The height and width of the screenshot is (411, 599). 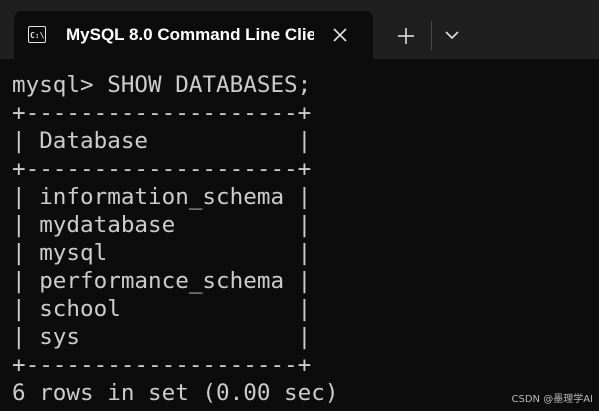 What do you see at coordinates (162, 309) in the screenshot?
I see `table-row: | school |` at bounding box center [162, 309].